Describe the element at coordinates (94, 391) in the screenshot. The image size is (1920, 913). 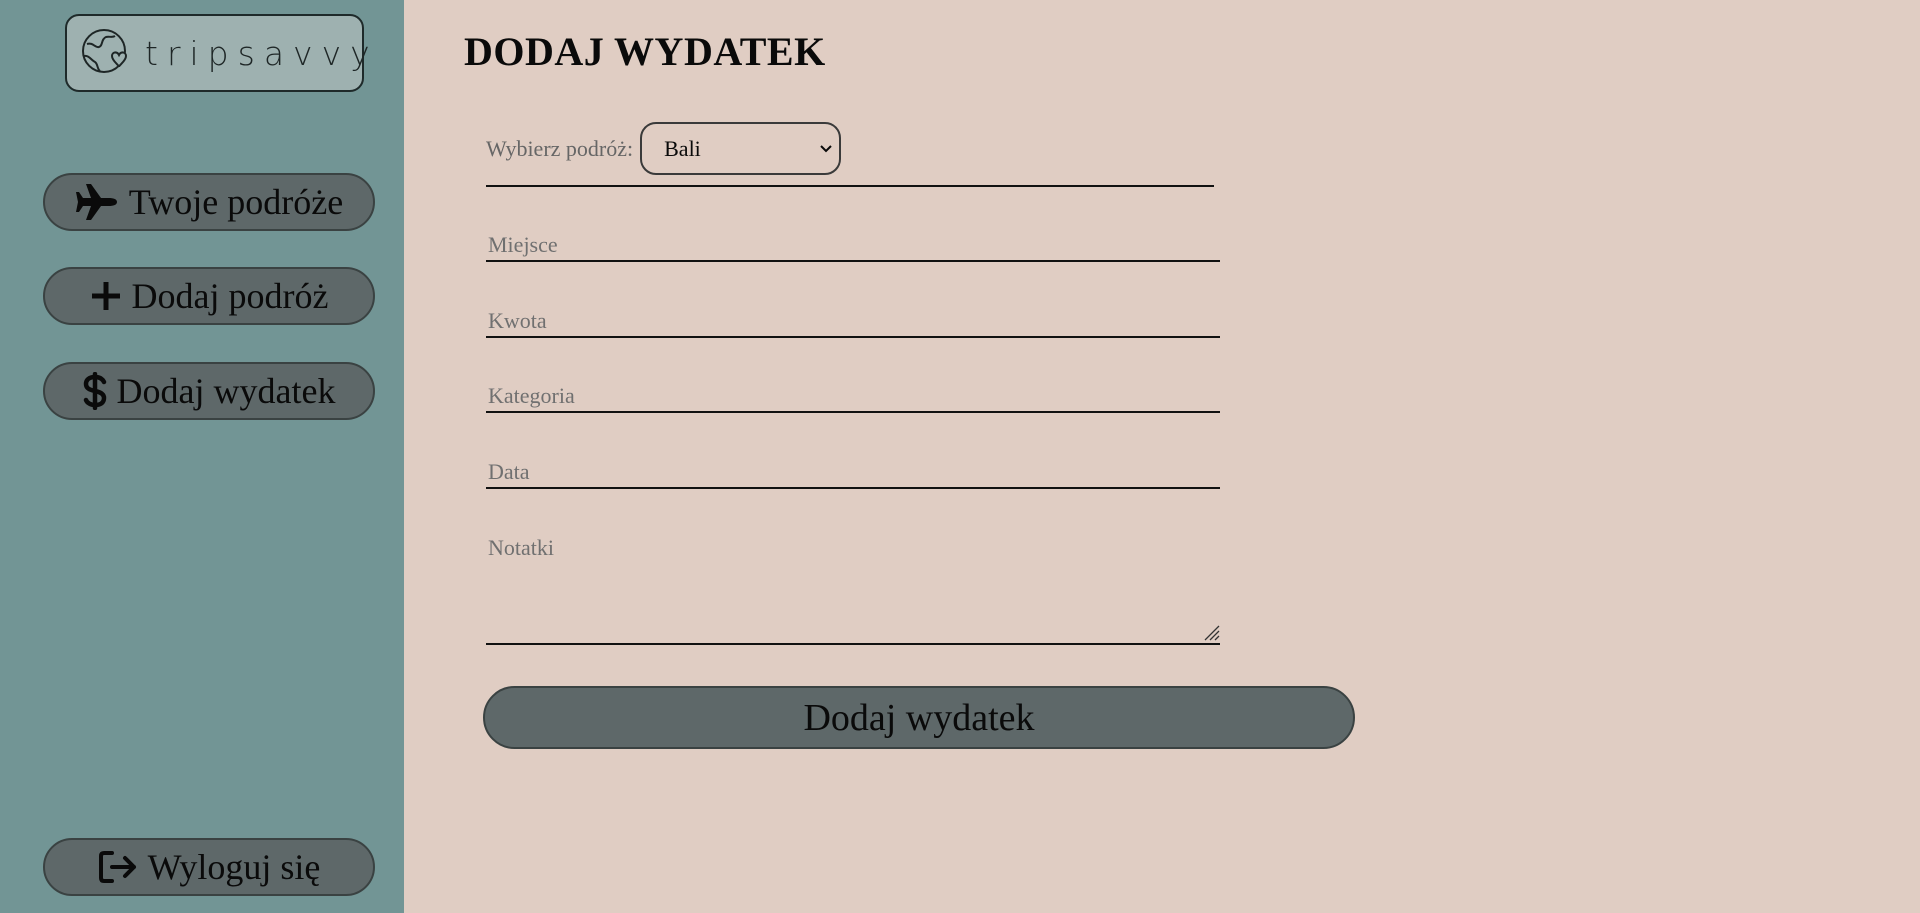
I see `dollar-icon` at that location.